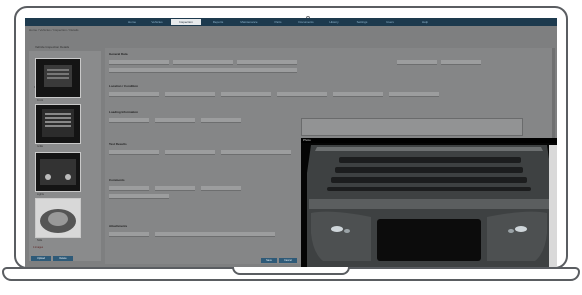  What do you see at coordinates (278, 22) in the screenshot?
I see `tab-parts: Parts` at bounding box center [278, 22].